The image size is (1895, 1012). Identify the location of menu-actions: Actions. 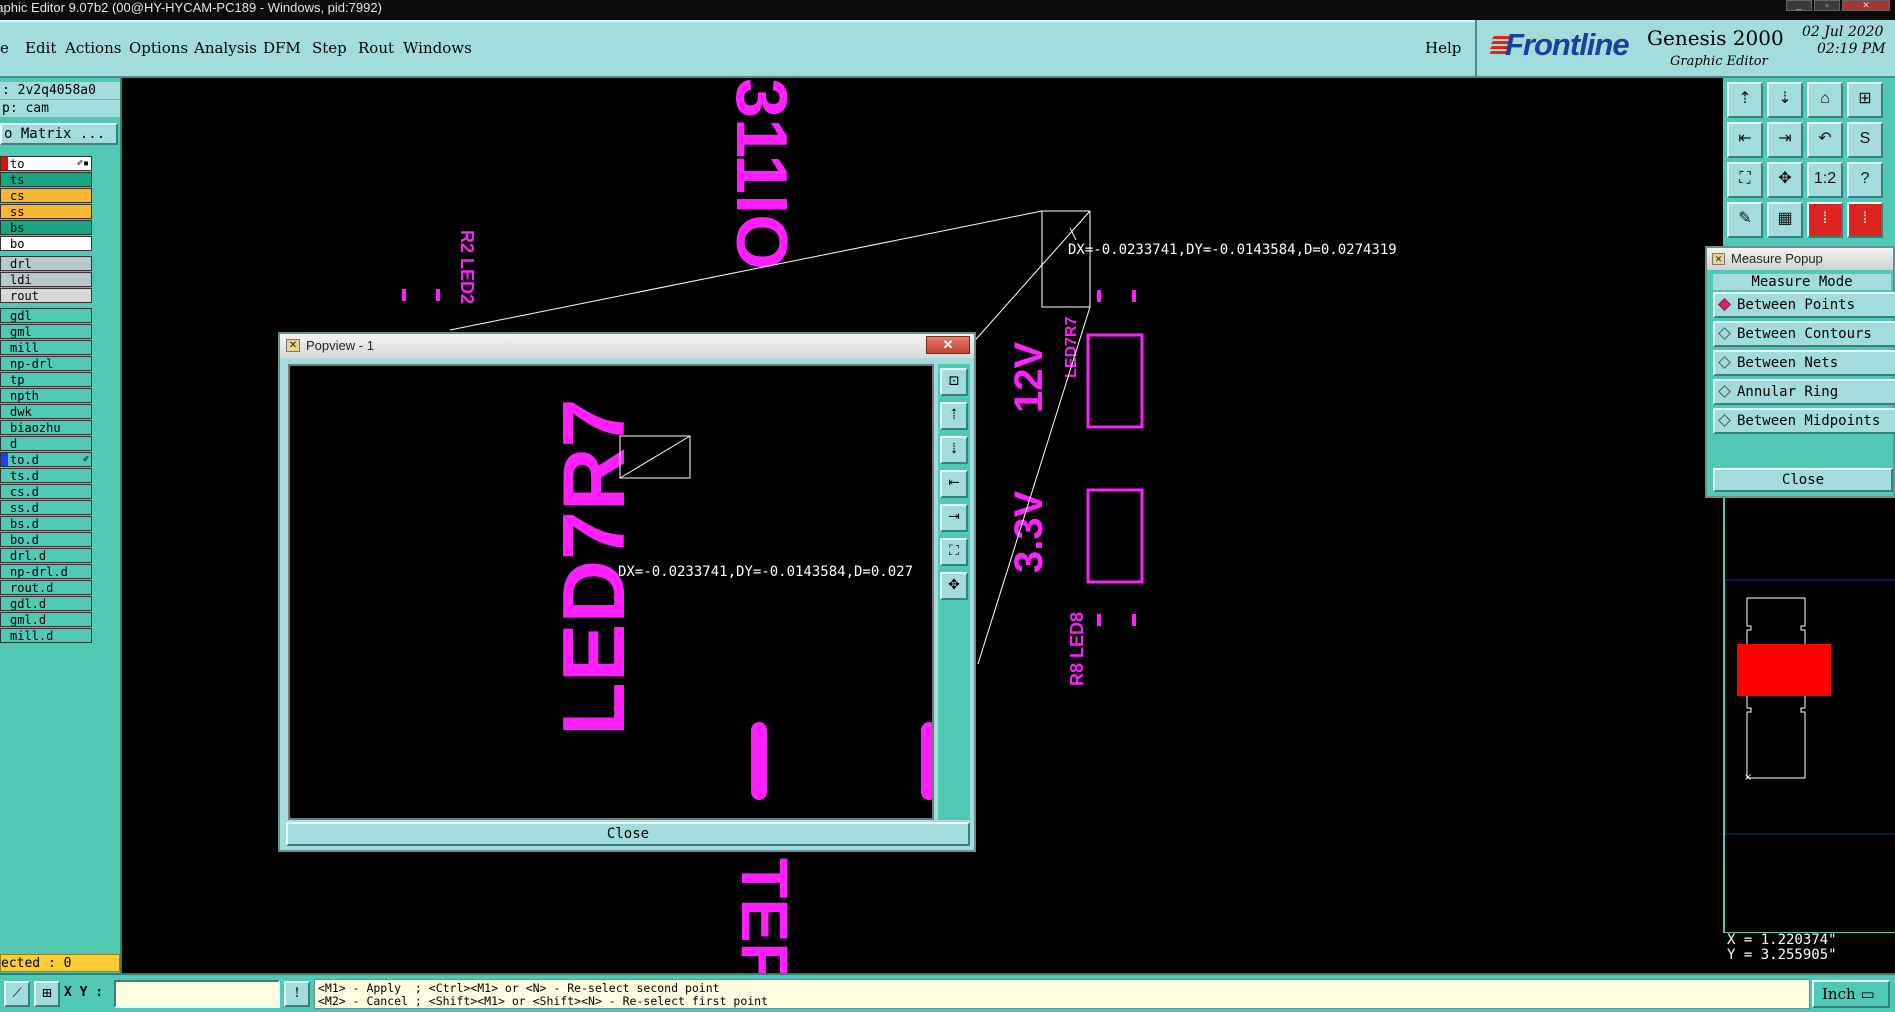
(93, 48).